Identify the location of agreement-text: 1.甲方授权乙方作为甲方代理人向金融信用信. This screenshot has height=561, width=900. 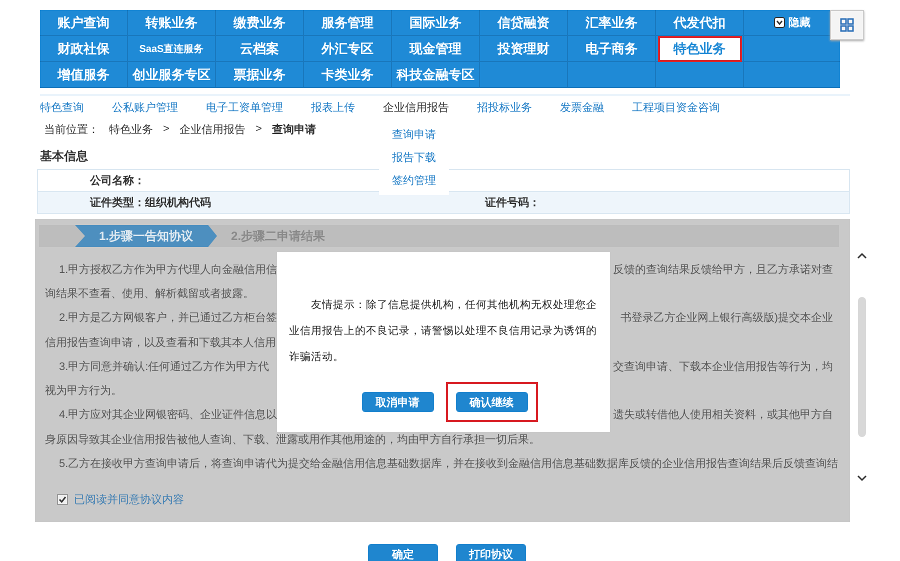
(168, 269).